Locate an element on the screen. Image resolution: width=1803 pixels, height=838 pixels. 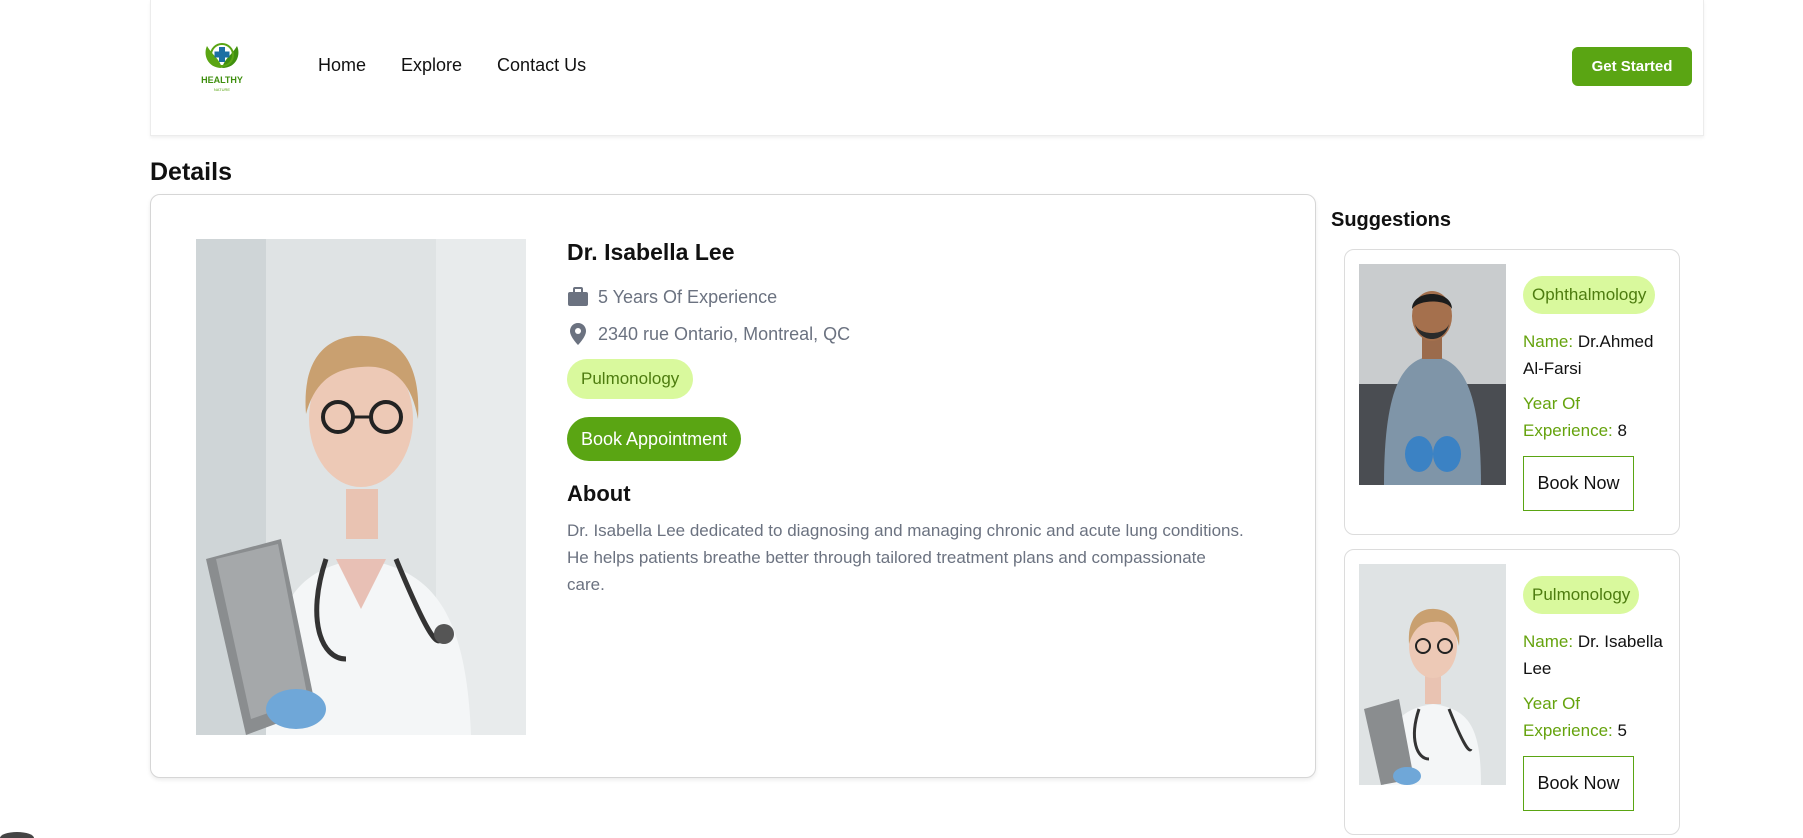
suggestion-experience: Year Of Experience: 5 is located at coordinates (1575, 717).